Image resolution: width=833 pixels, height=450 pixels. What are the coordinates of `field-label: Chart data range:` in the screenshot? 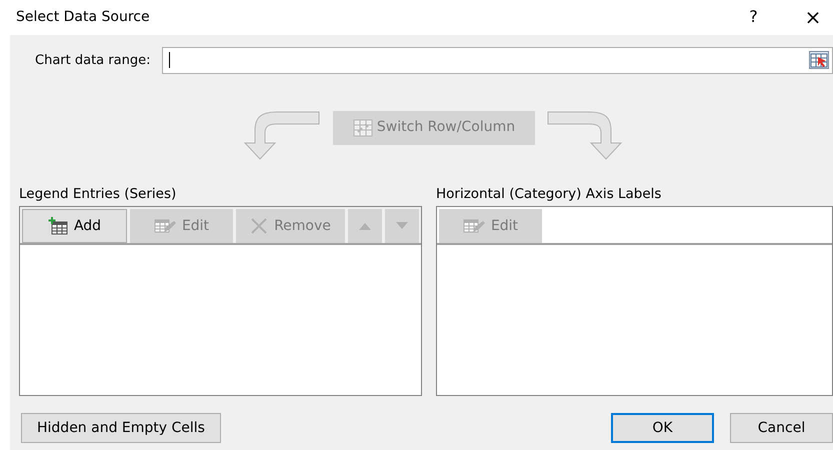 It's located at (92, 61).